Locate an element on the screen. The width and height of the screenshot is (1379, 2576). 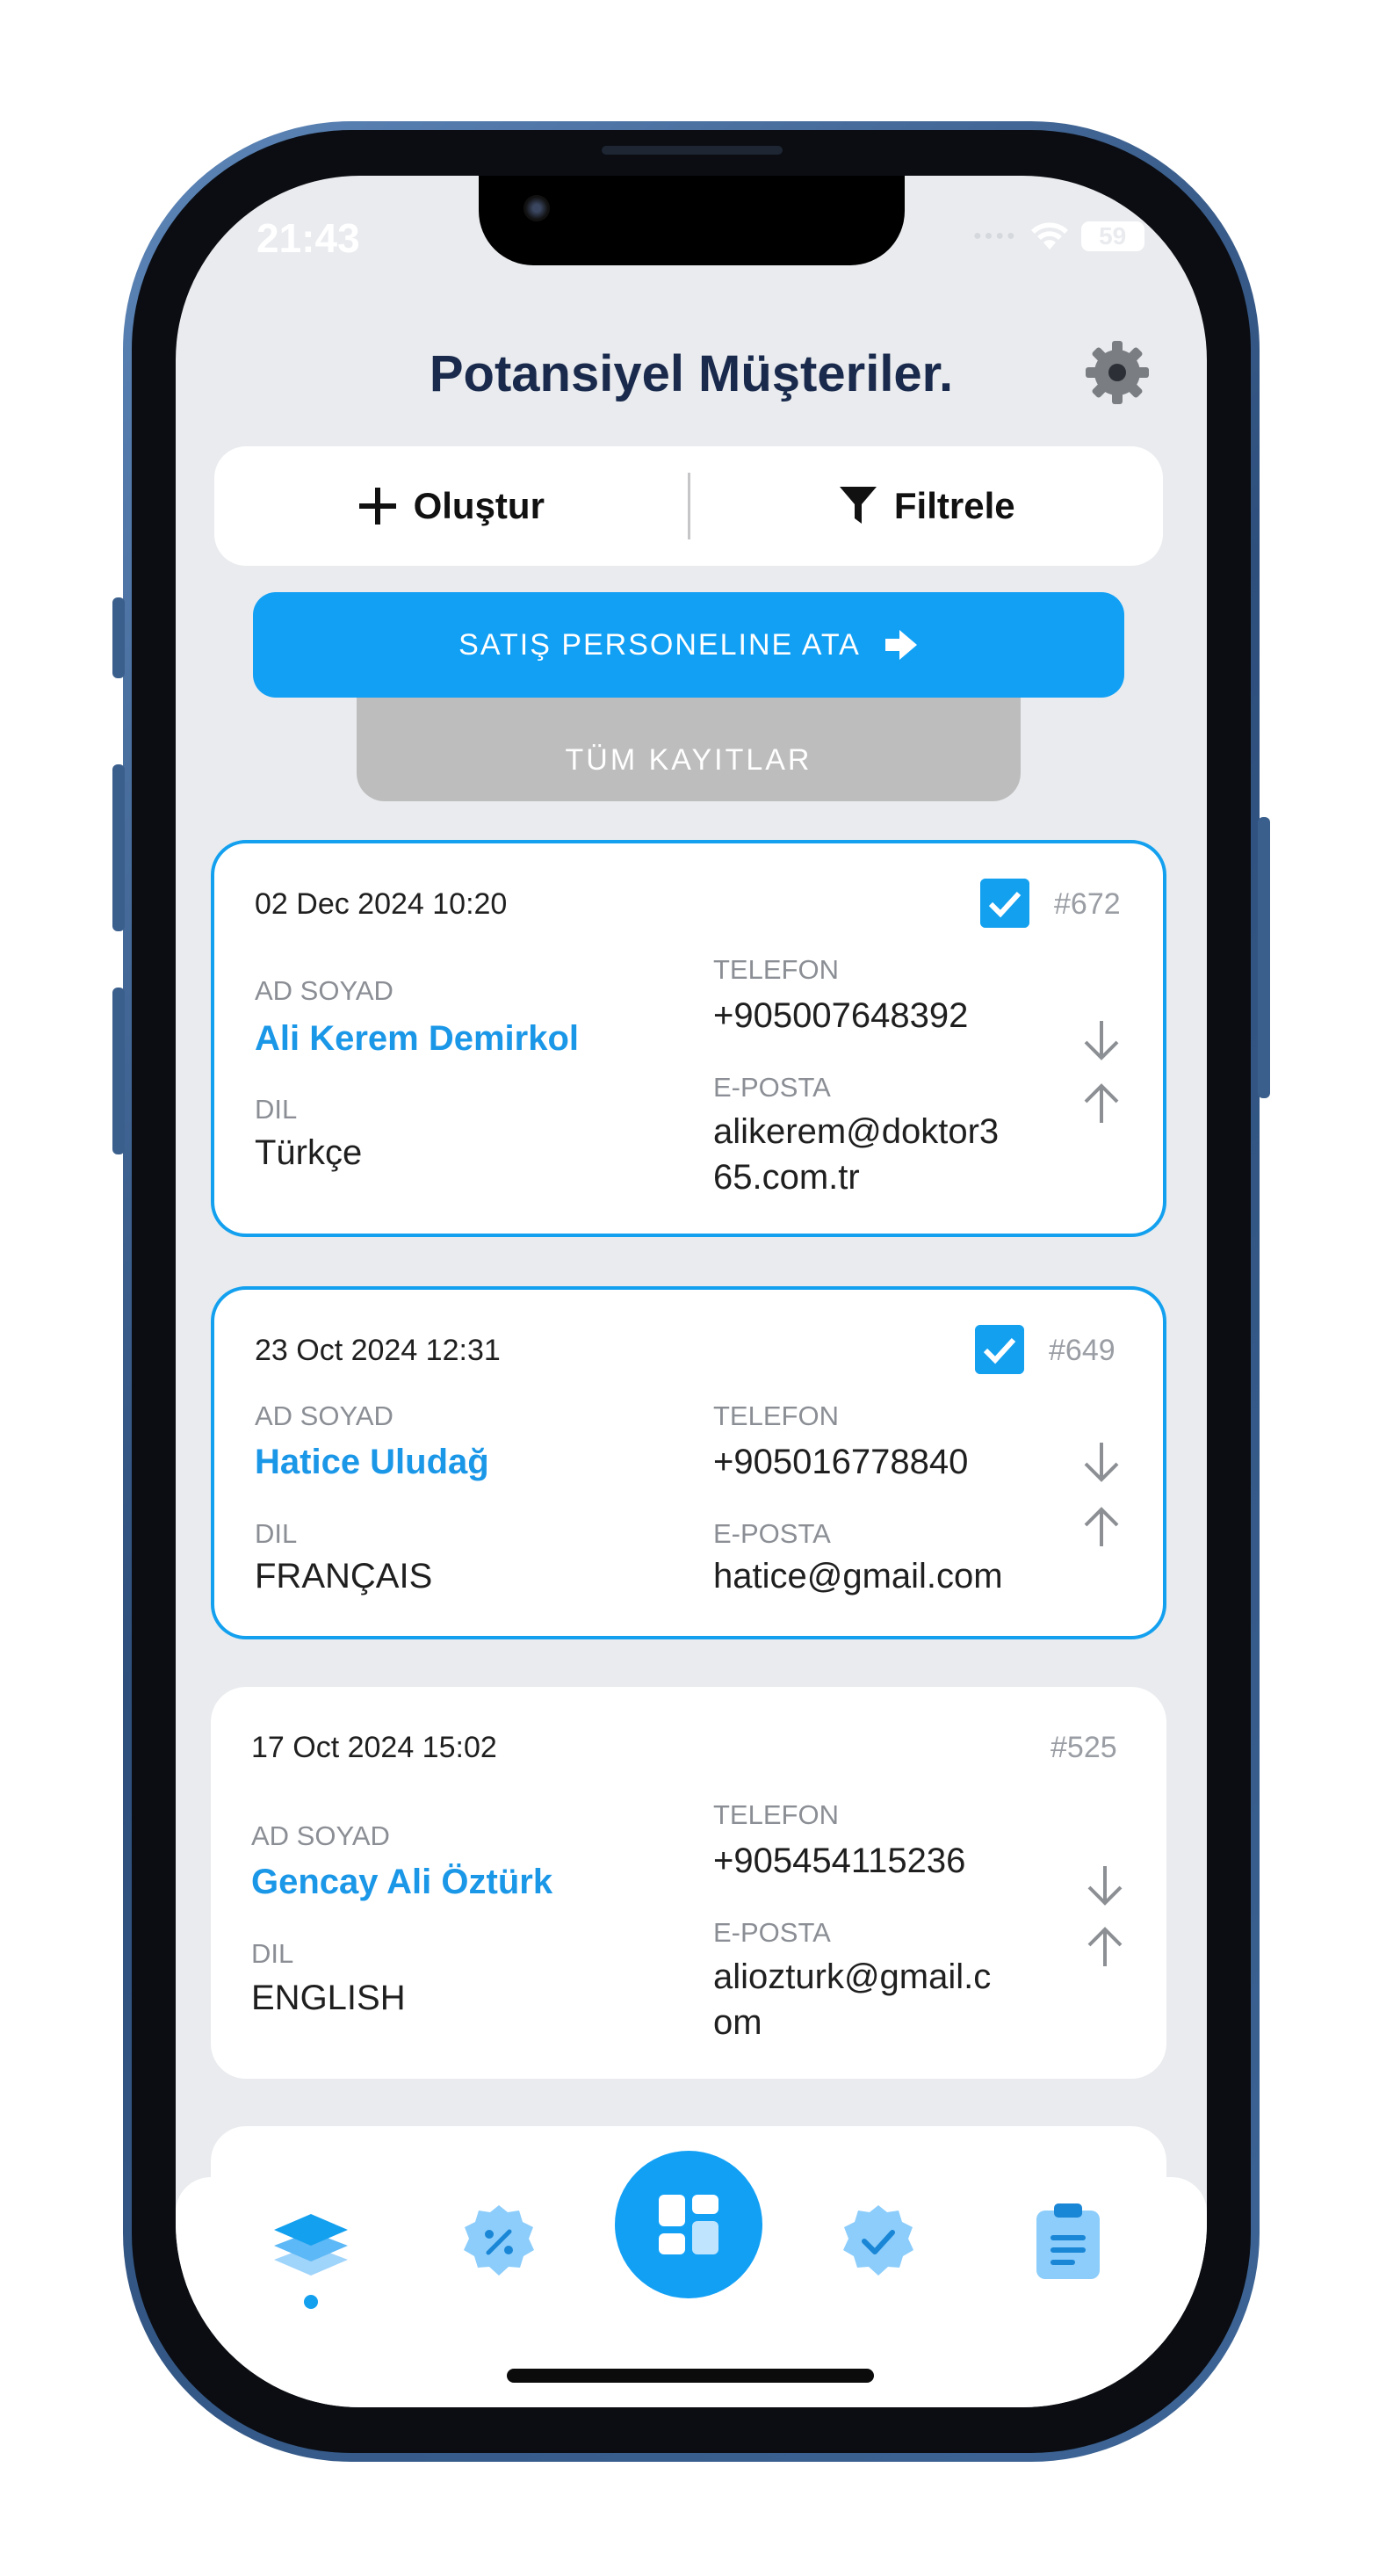
lead-date: 17 Oct 2024 15:02 is located at coordinates (374, 1747).